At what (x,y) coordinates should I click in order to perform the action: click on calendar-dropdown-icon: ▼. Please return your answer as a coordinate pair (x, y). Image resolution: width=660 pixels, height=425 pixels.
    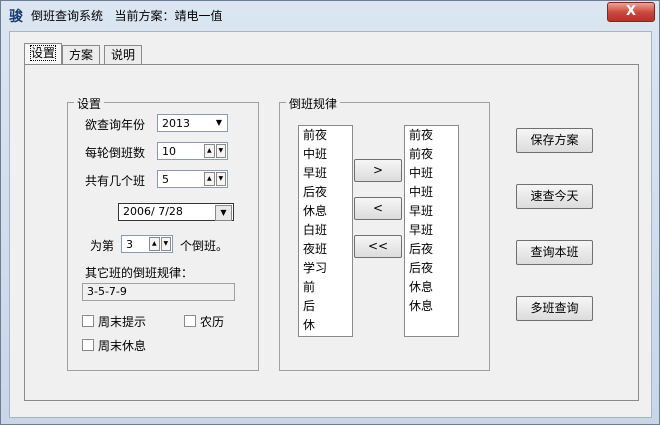
    Looking at the image, I should click on (223, 213).